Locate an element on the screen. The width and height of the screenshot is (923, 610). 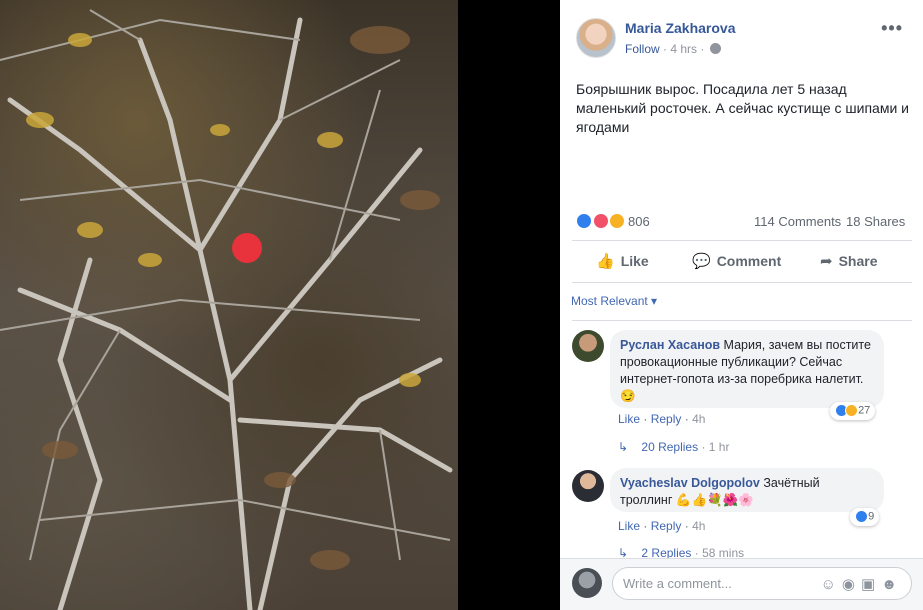
share-button: ➦ Share is located at coordinates (849, 261).